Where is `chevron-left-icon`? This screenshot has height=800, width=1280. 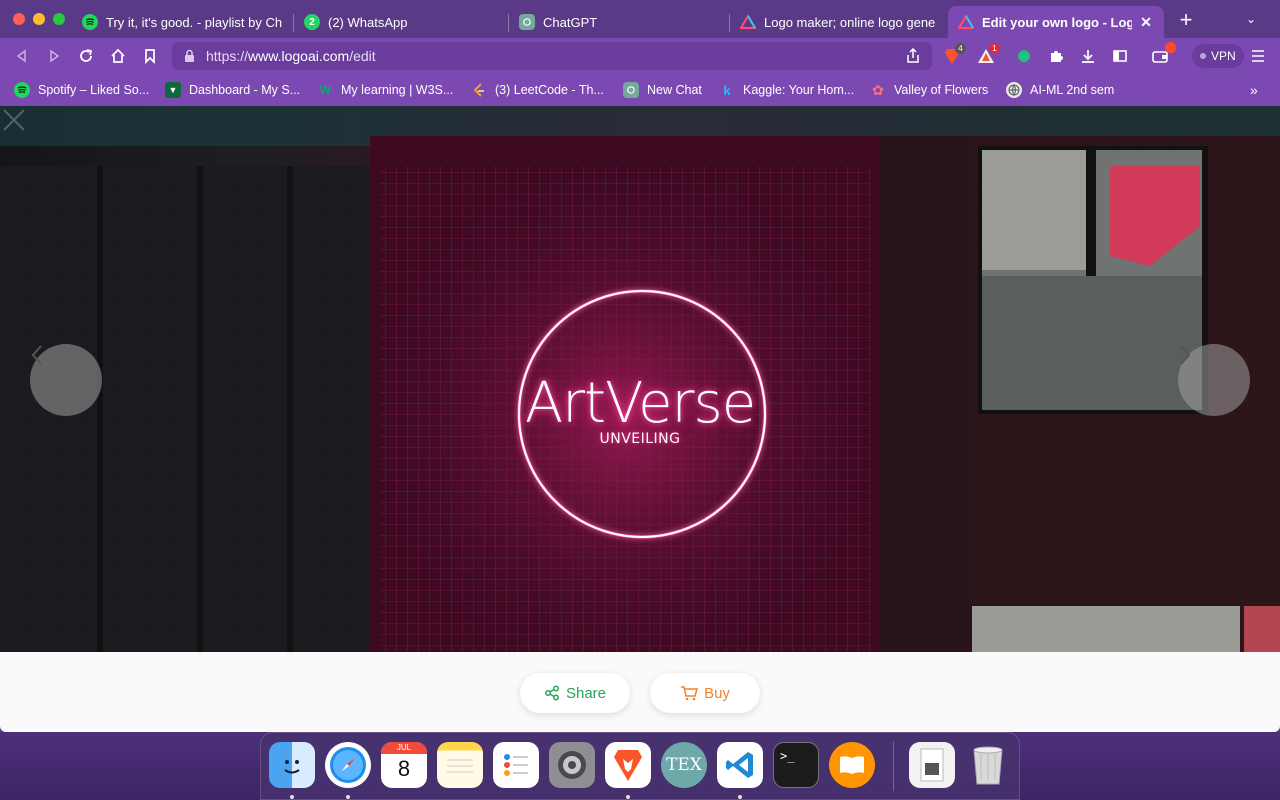
chevron-left-icon is located at coordinates (36, 355).